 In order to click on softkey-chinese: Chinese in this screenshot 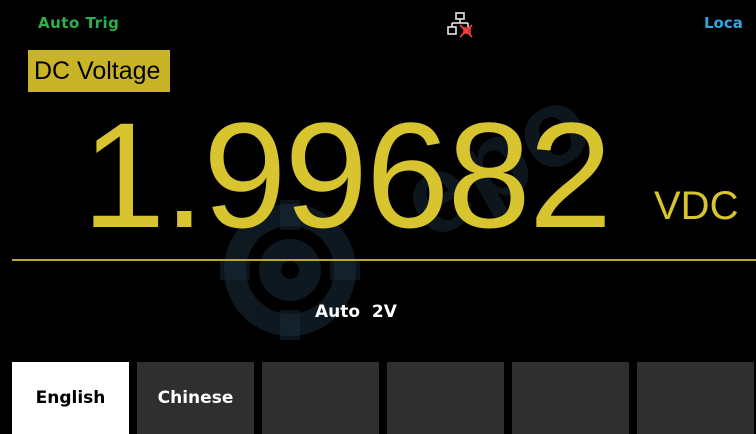, I will do `click(195, 398)`.